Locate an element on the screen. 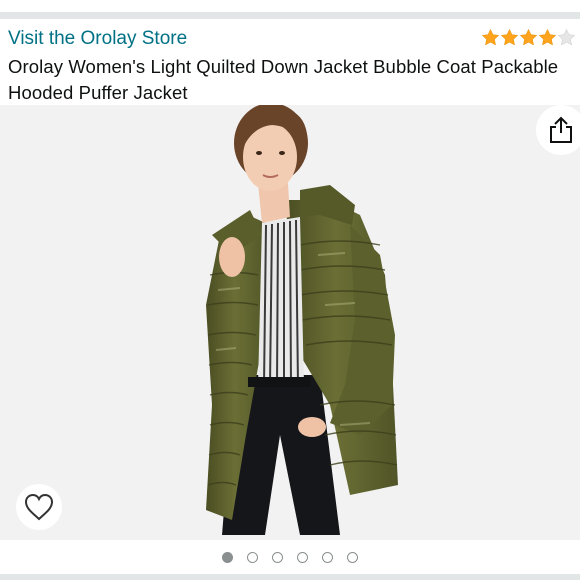 Image resolution: width=580 pixels, height=580 pixels. star-rating is located at coordinates (528, 37).